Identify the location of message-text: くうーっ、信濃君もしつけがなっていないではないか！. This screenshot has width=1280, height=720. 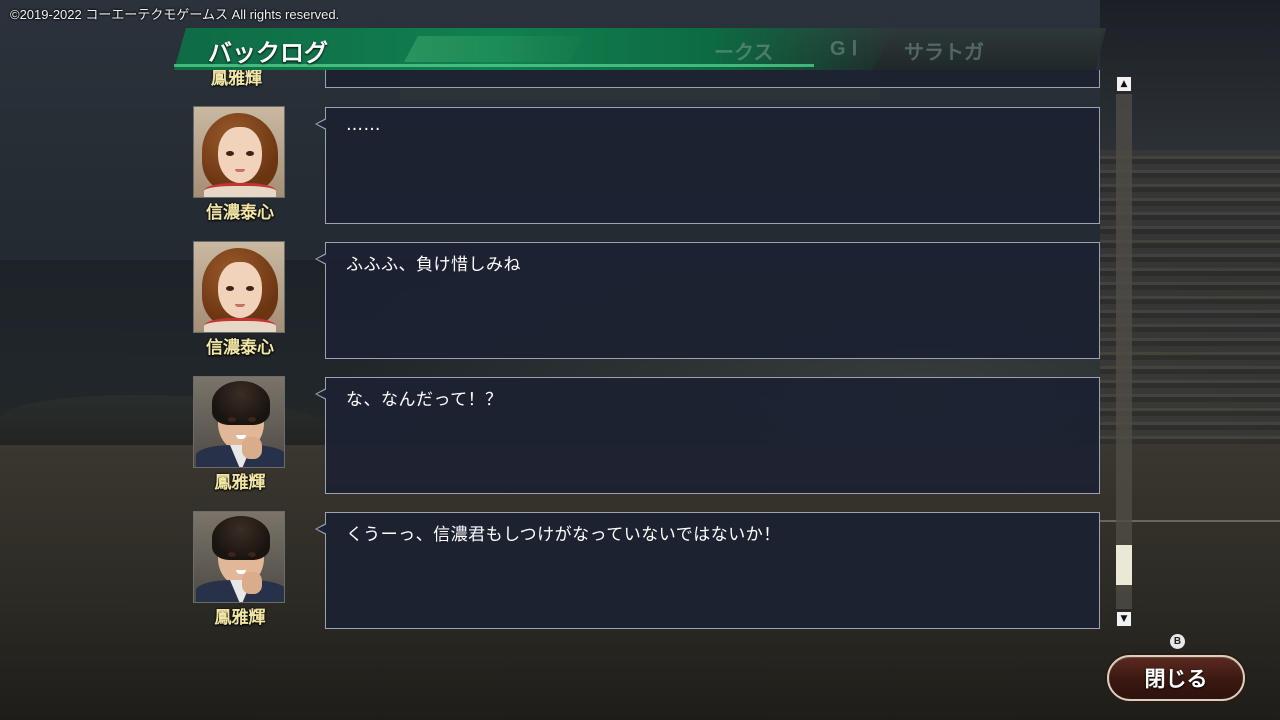
(563, 535).